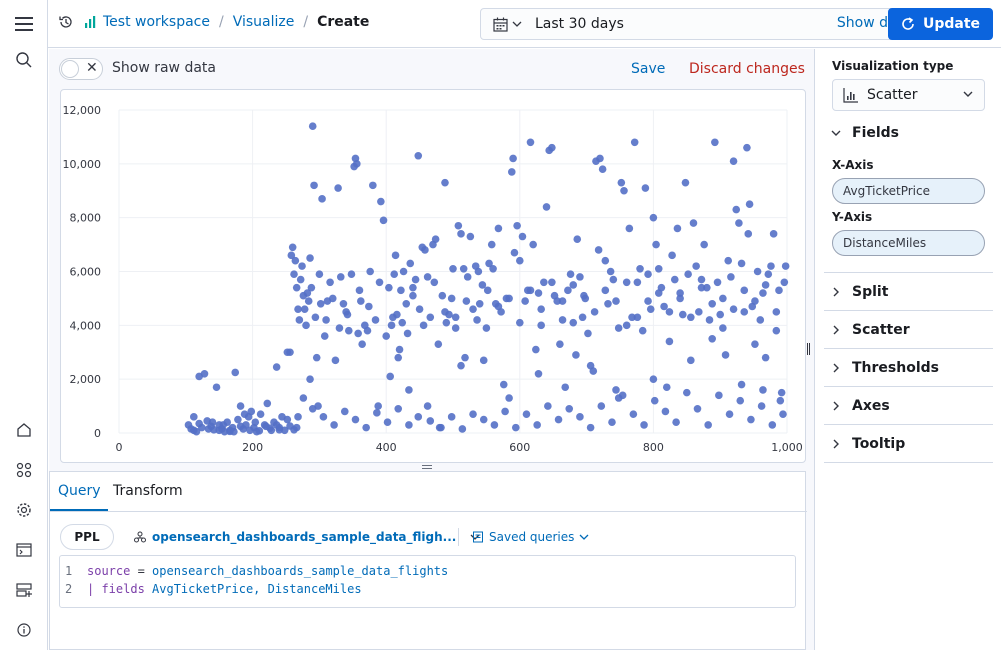 The height and width of the screenshot is (650, 1001). Describe the element at coordinates (264, 22) in the screenshot. I see `breadcrumb-visualize: Visualize` at that location.